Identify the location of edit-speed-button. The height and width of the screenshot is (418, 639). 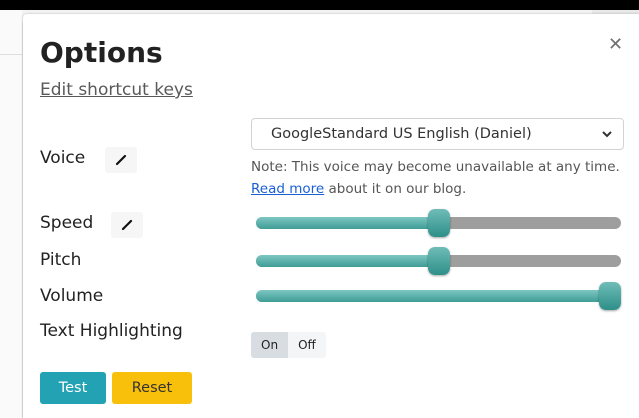
(127, 225).